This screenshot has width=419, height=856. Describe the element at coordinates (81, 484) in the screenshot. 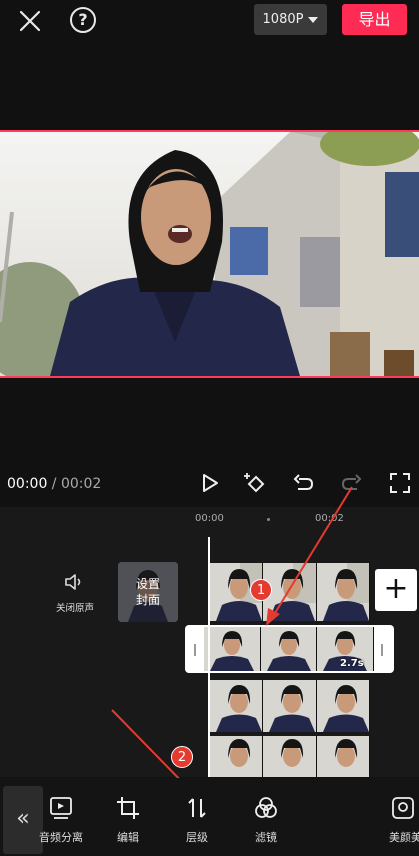

I see `total-time: 00:02` at that location.